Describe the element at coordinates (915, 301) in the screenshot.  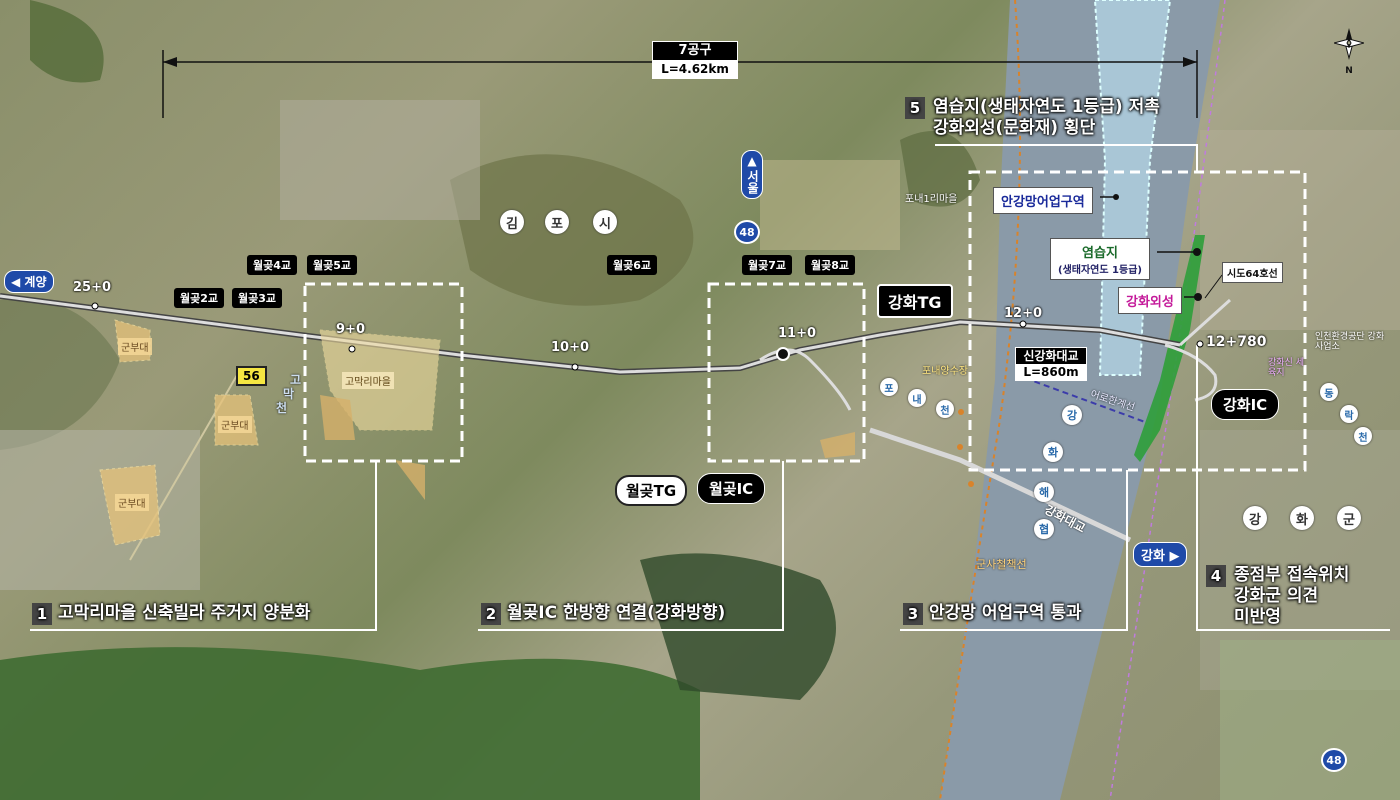
I see `ganghwa-tg-label: 강화TG` at that location.